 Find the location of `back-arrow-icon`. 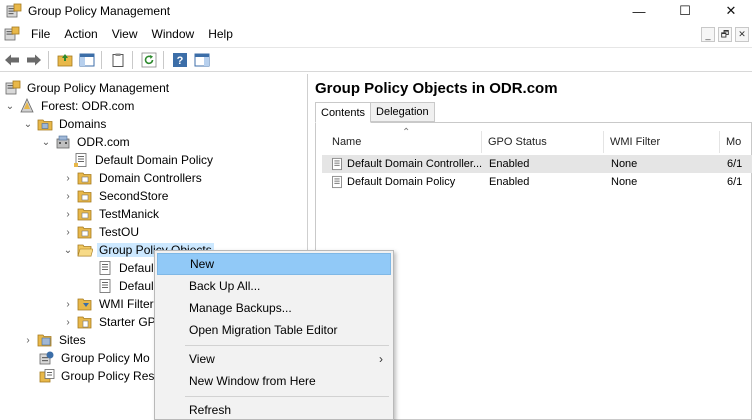

back-arrow-icon is located at coordinates (12, 59).